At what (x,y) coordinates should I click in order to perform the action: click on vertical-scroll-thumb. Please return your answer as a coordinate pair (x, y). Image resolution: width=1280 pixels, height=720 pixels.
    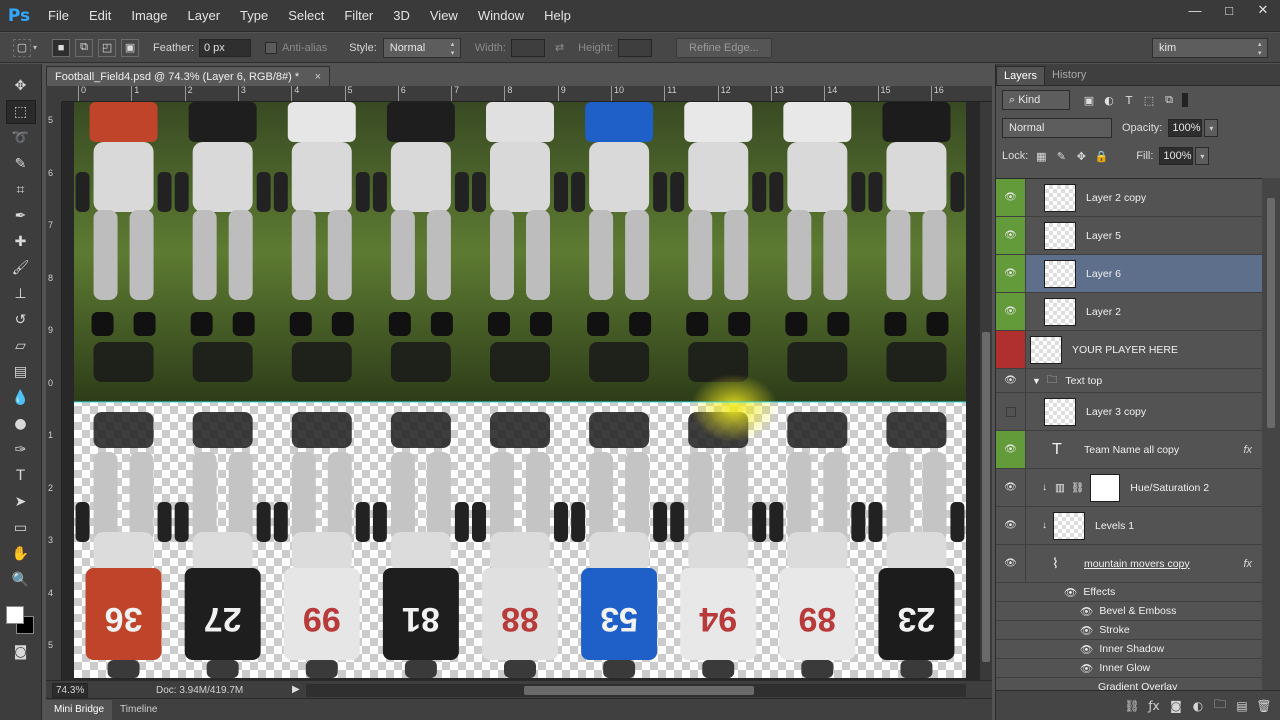
    Looking at the image, I should click on (986, 497).